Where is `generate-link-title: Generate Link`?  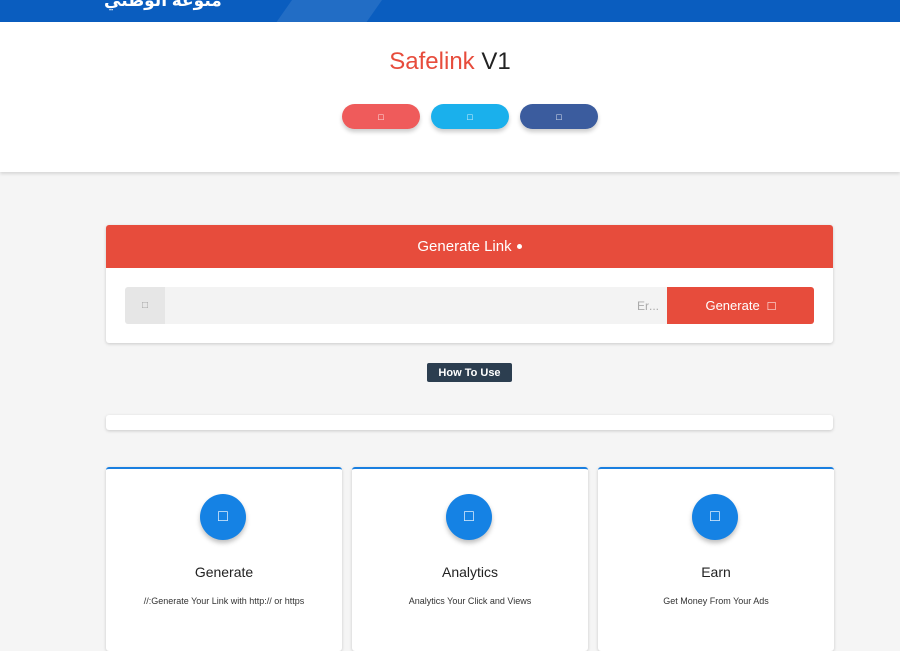
generate-link-title: Generate Link is located at coordinates (464, 246).